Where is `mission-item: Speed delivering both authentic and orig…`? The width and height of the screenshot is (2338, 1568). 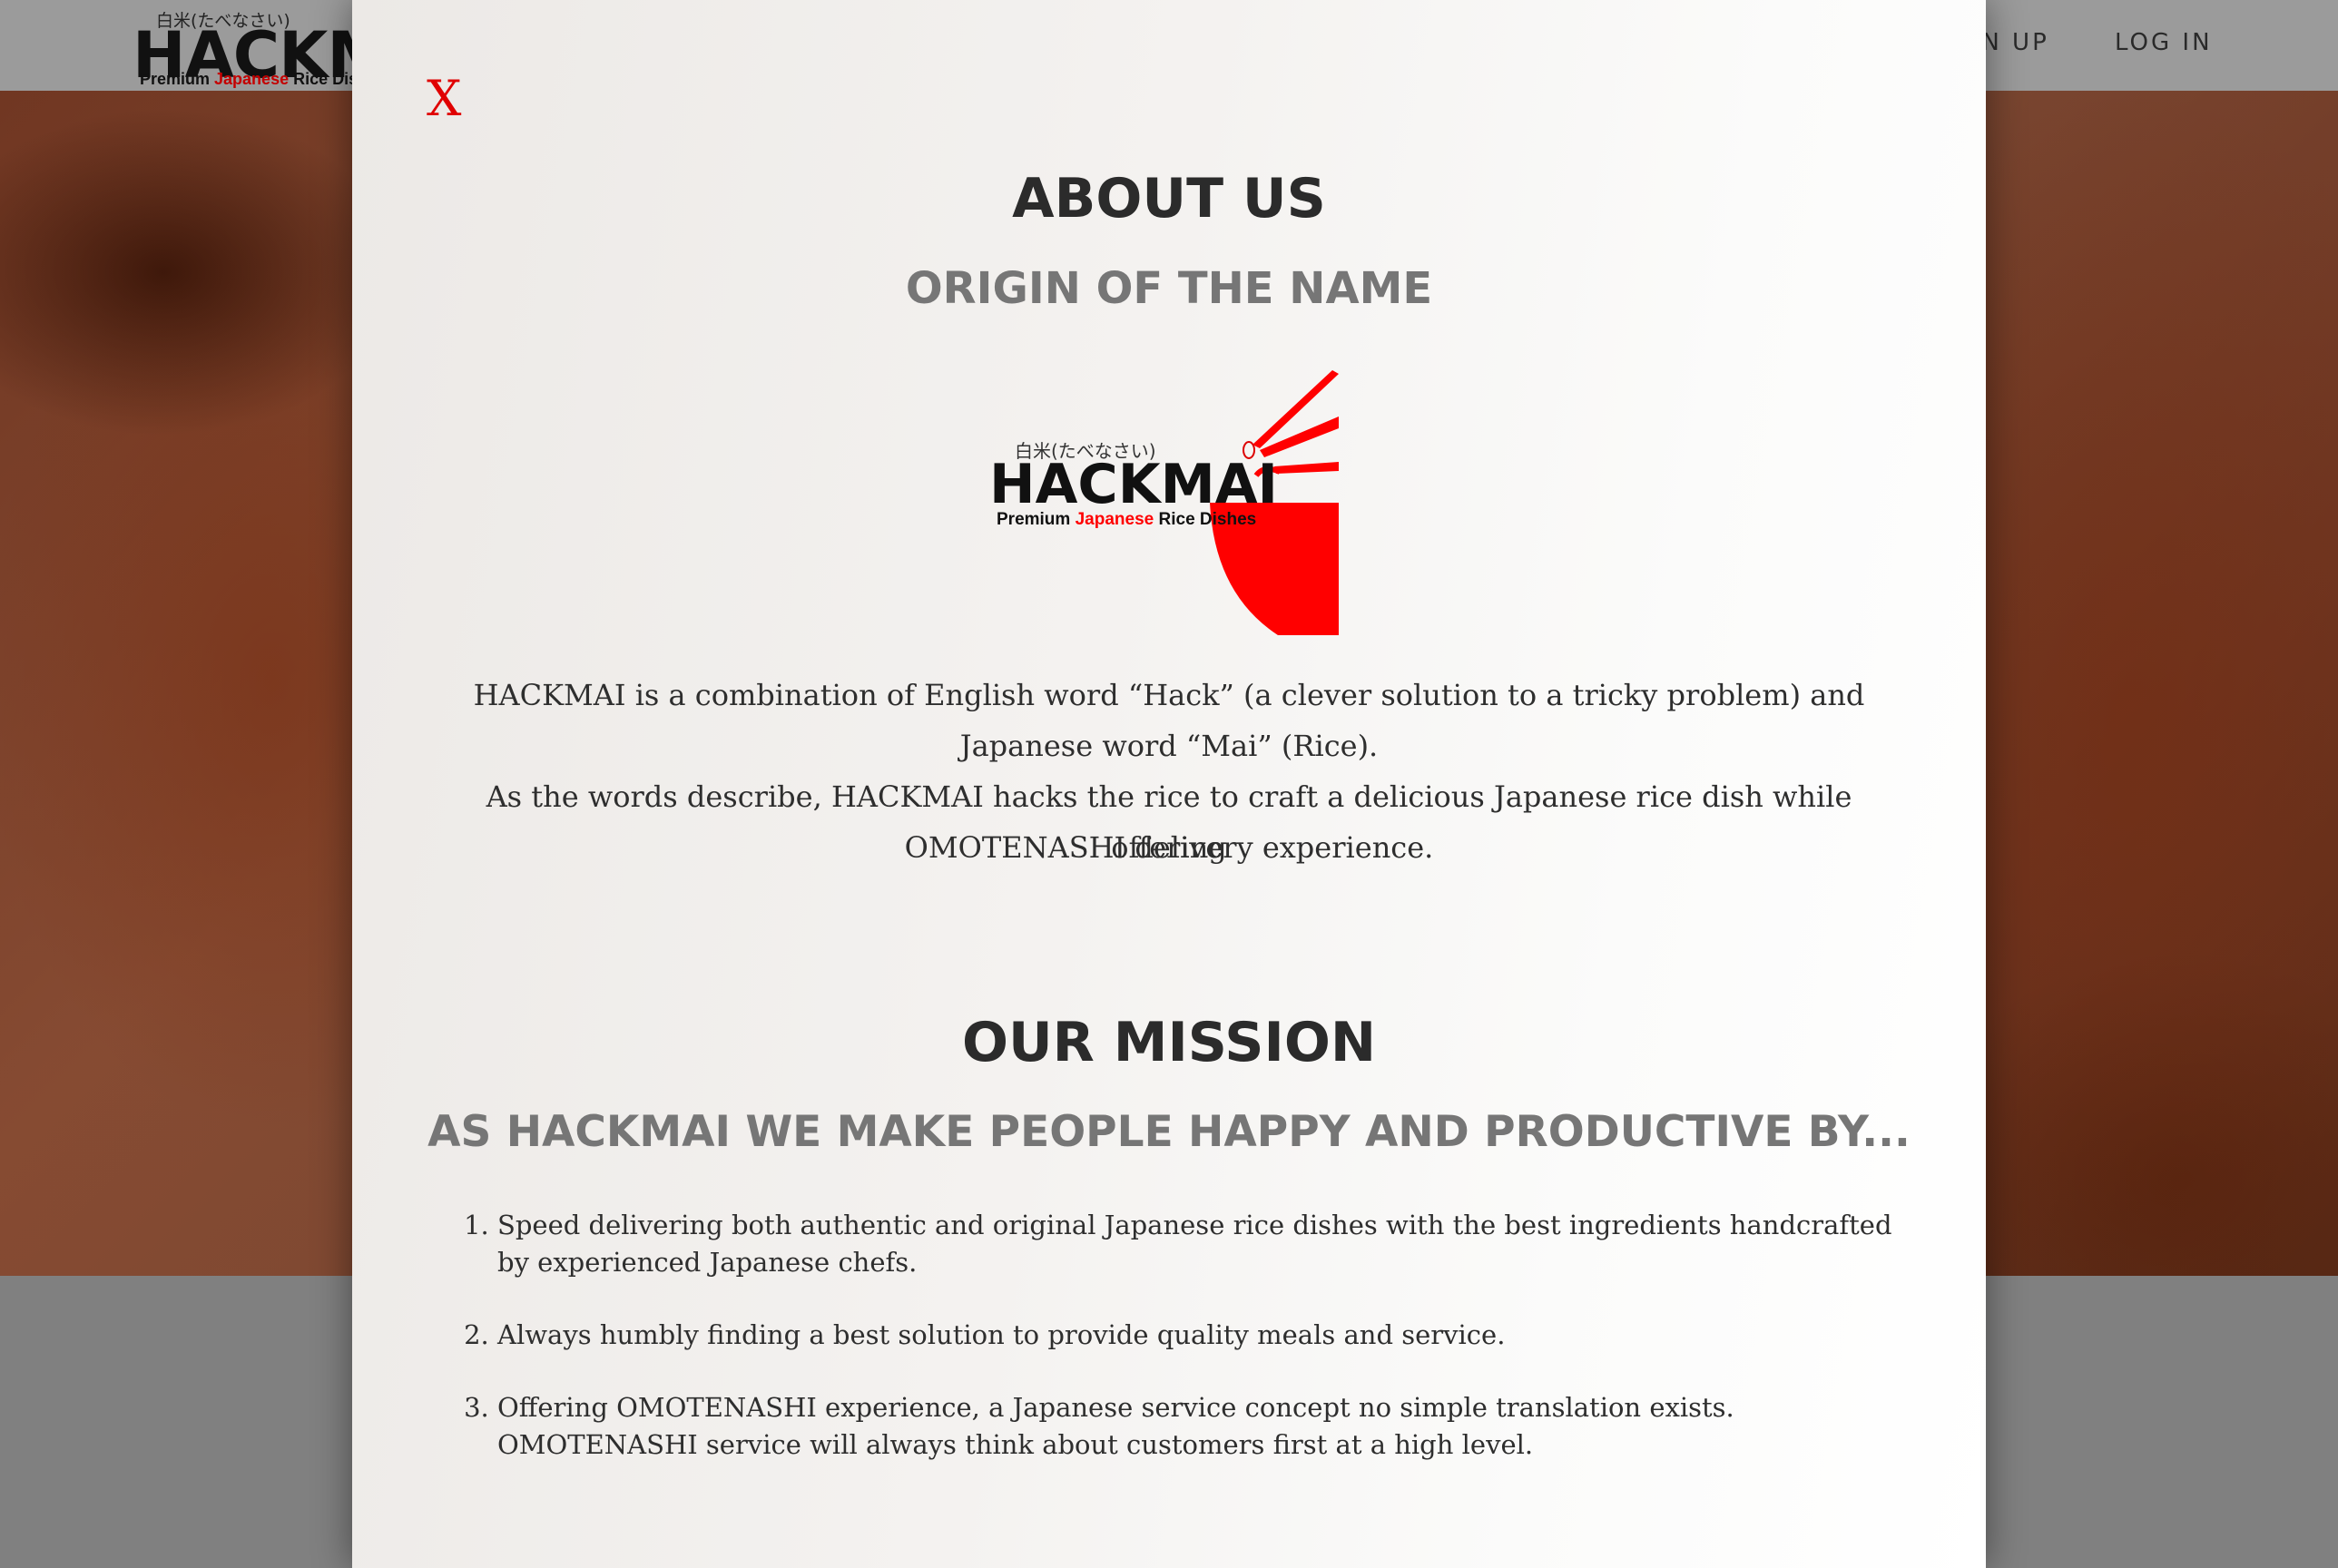 mission-item: Speed delivering both authentic and orig… is located at coordinates (1205, 1244).